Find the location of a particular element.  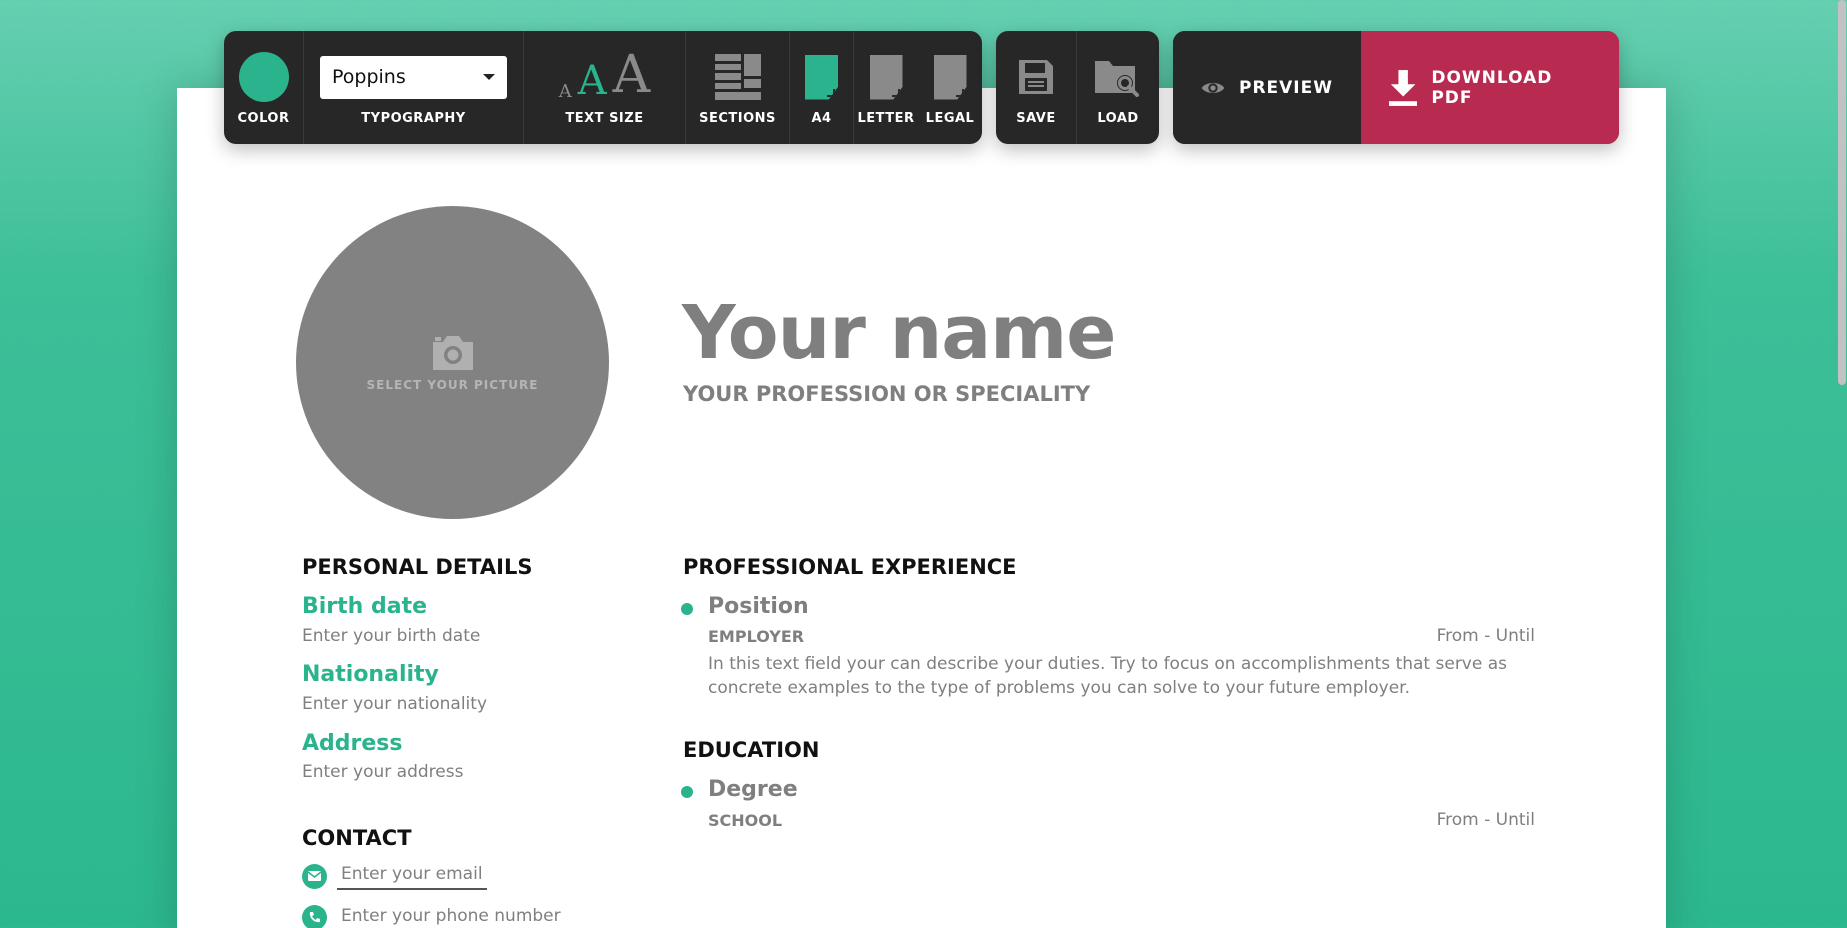

birth-date-label: Birth date is located at coordinates (365, 606).